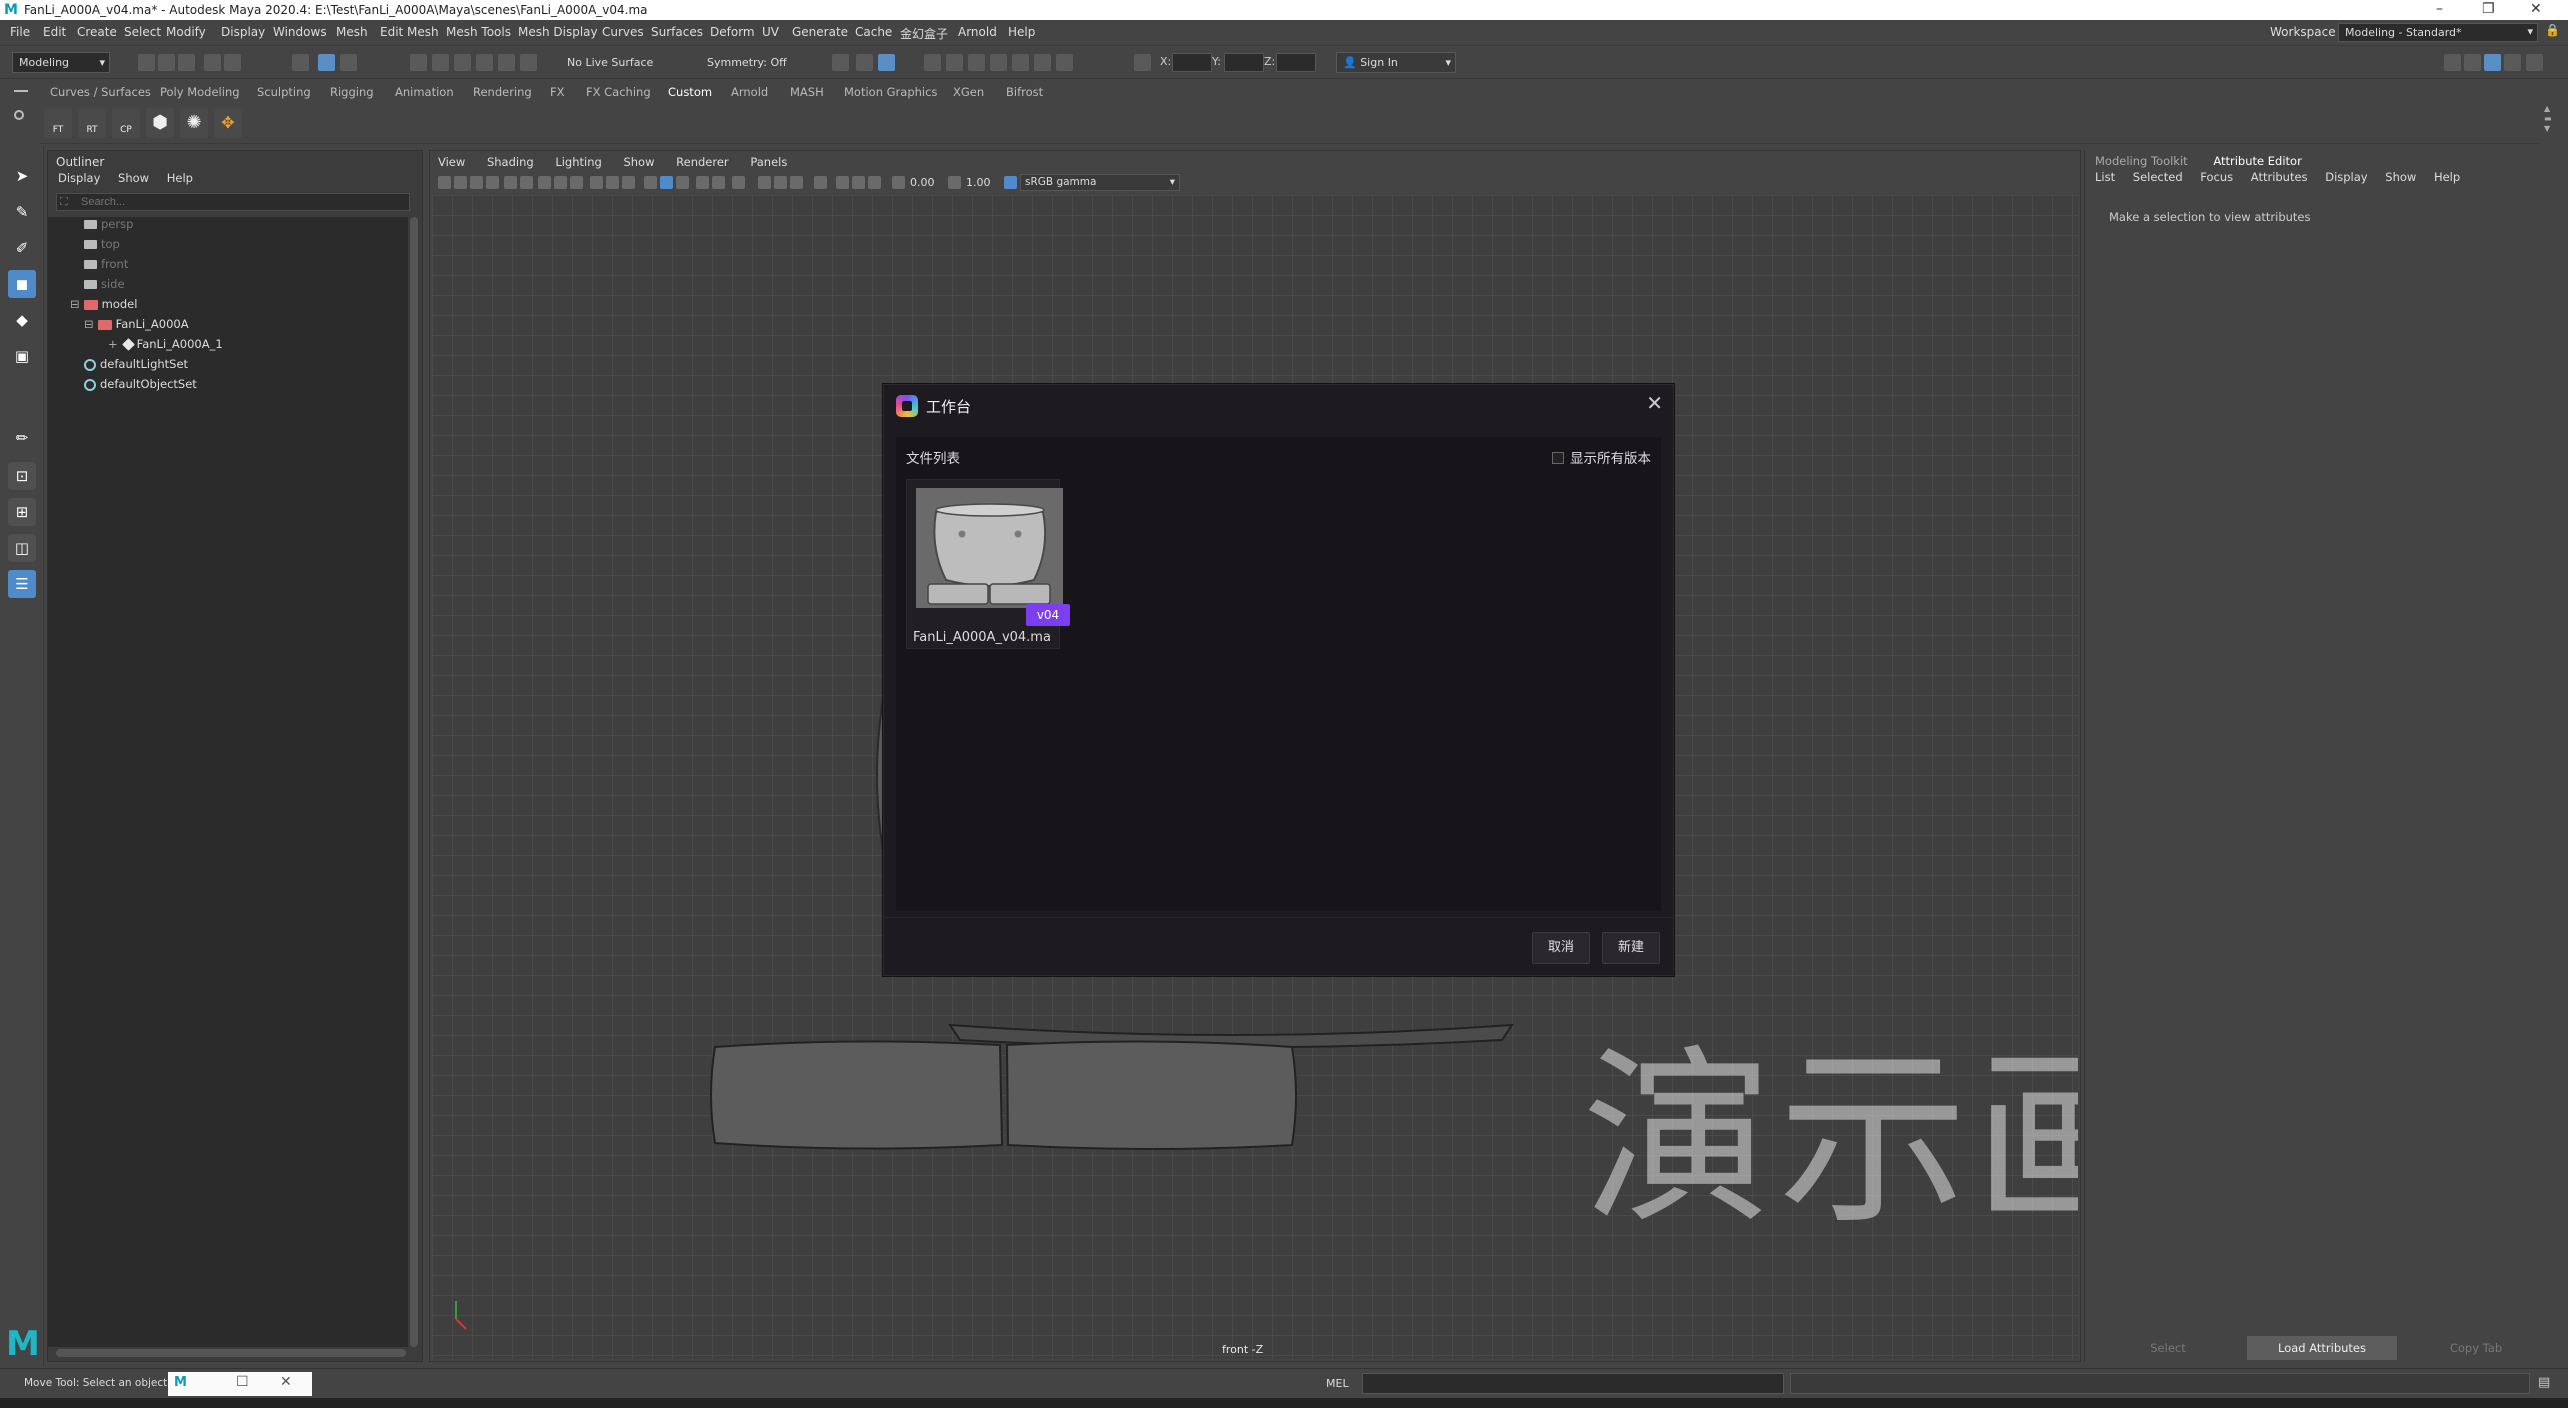 The width and height of the screenshot is (2568, 1408). What do you see at coordinates (1064, 62) in the screenshot?
I see `pause-icon` at bounding box center [1064, 62].